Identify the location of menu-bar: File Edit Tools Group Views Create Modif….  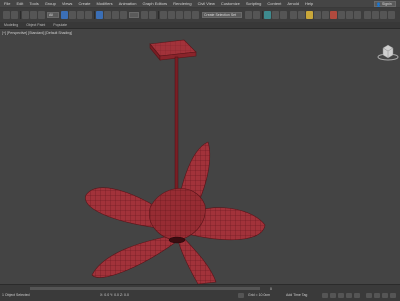
(200, 4).